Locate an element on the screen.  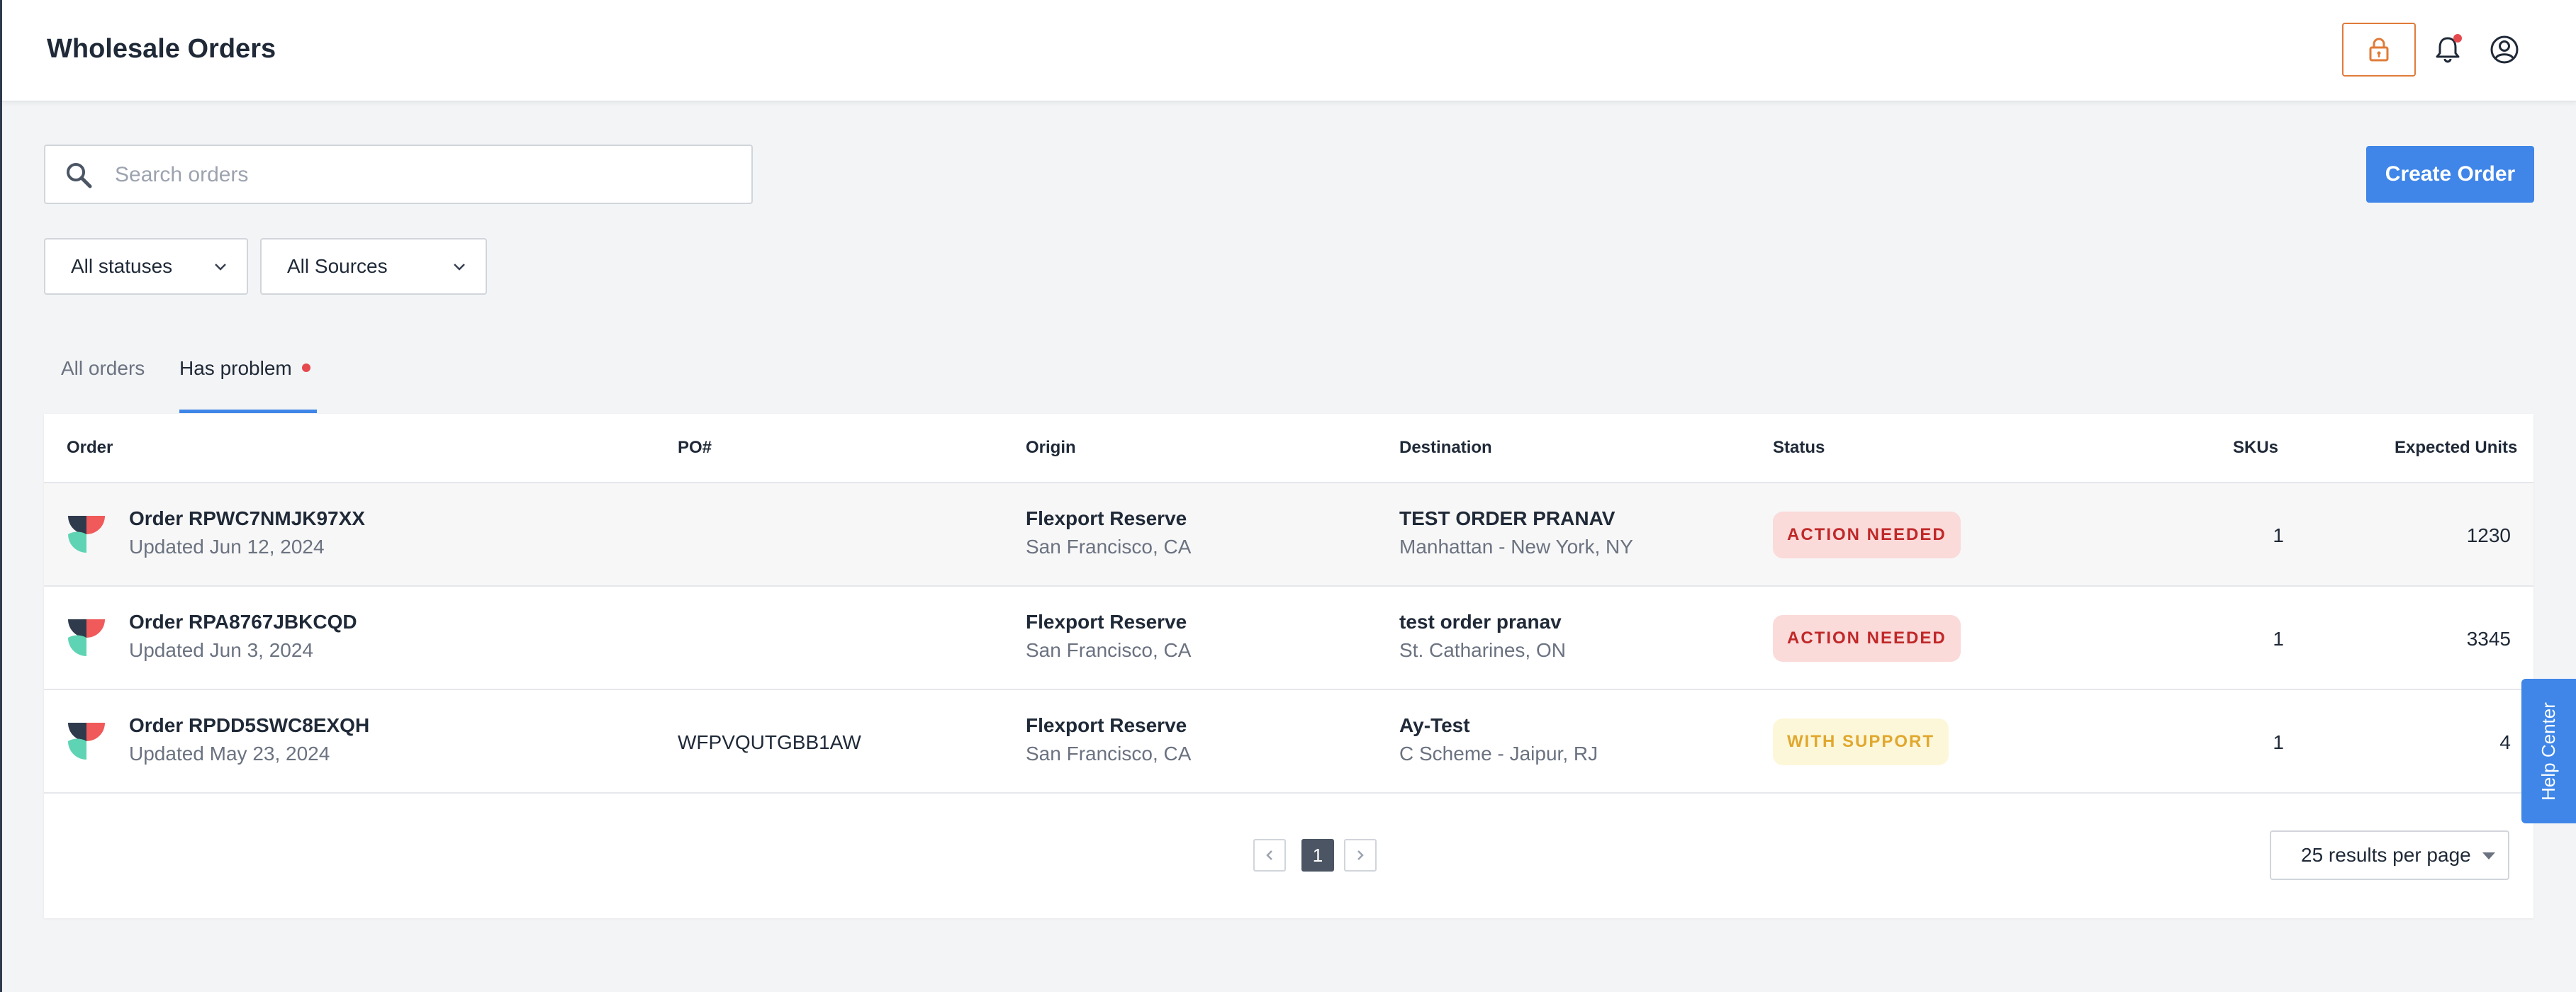
tab-has-problem: Has problem is located at coordinates (245, 368).